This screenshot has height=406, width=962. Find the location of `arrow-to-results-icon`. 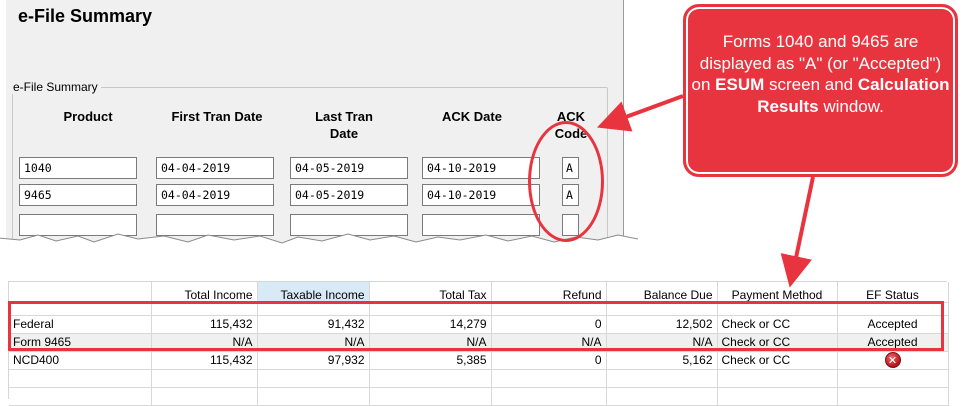

arrow-to-results-icon is located at coordinates (797, 232).